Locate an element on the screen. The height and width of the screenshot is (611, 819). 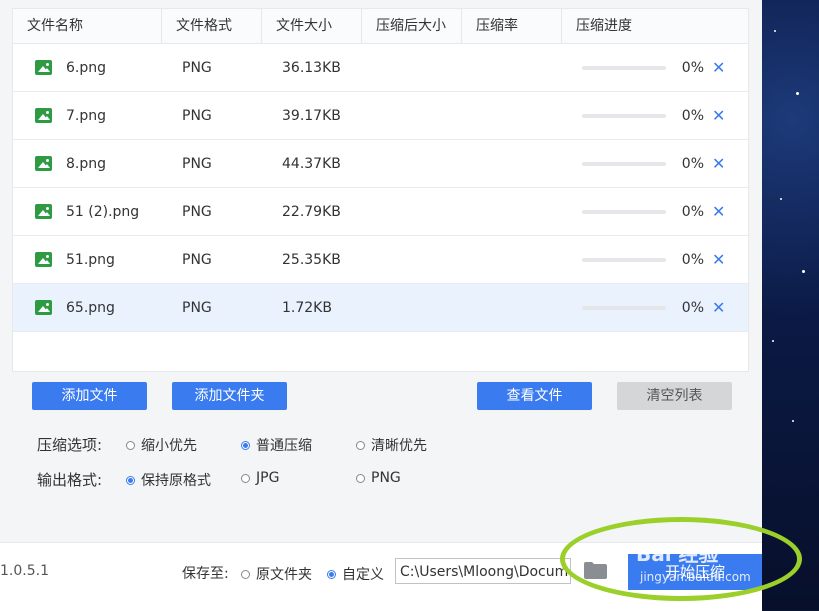
output-path-input: C:\Users\Mloong\Documents is located at coordinates (483, 571).